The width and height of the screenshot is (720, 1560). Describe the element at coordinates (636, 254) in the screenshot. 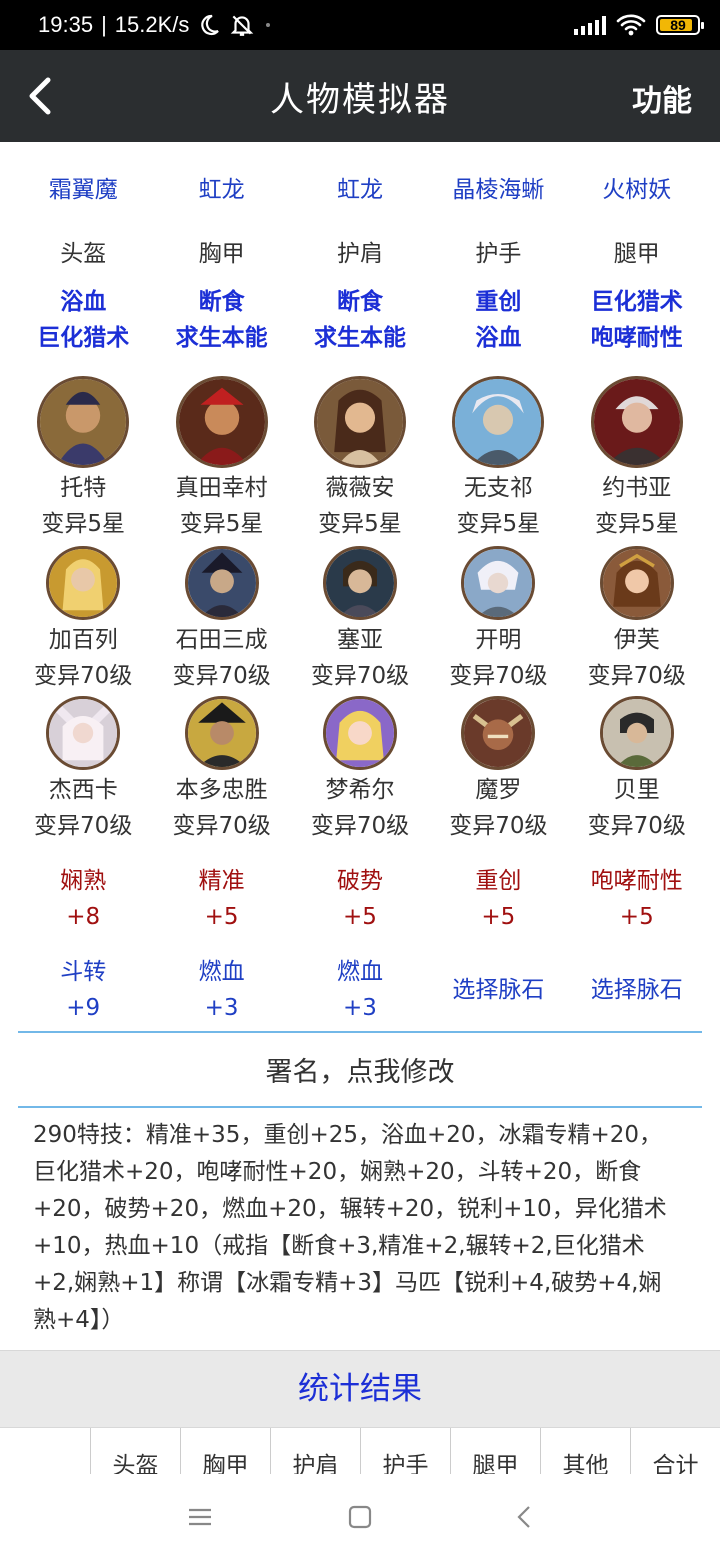

I see `equipment-slot: 腿甲` at that location.